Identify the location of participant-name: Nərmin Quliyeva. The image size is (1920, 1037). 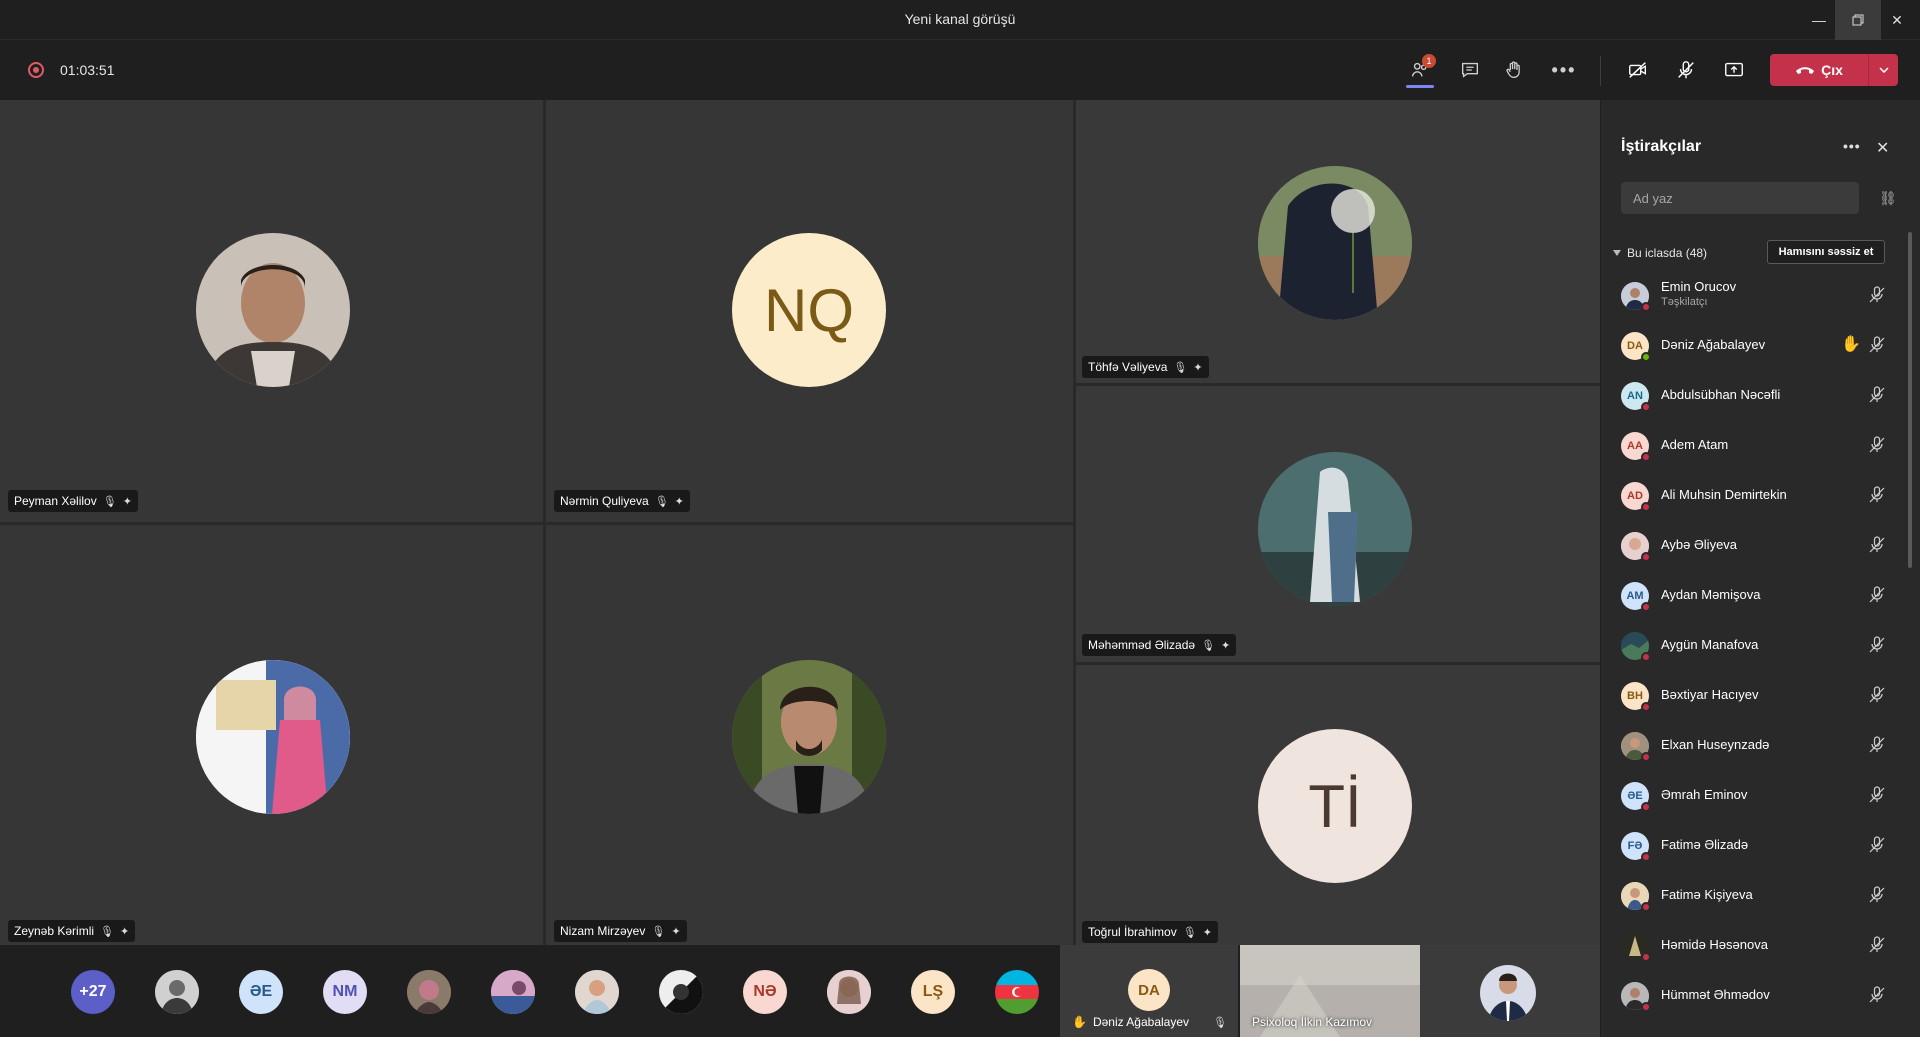
(604, 501).